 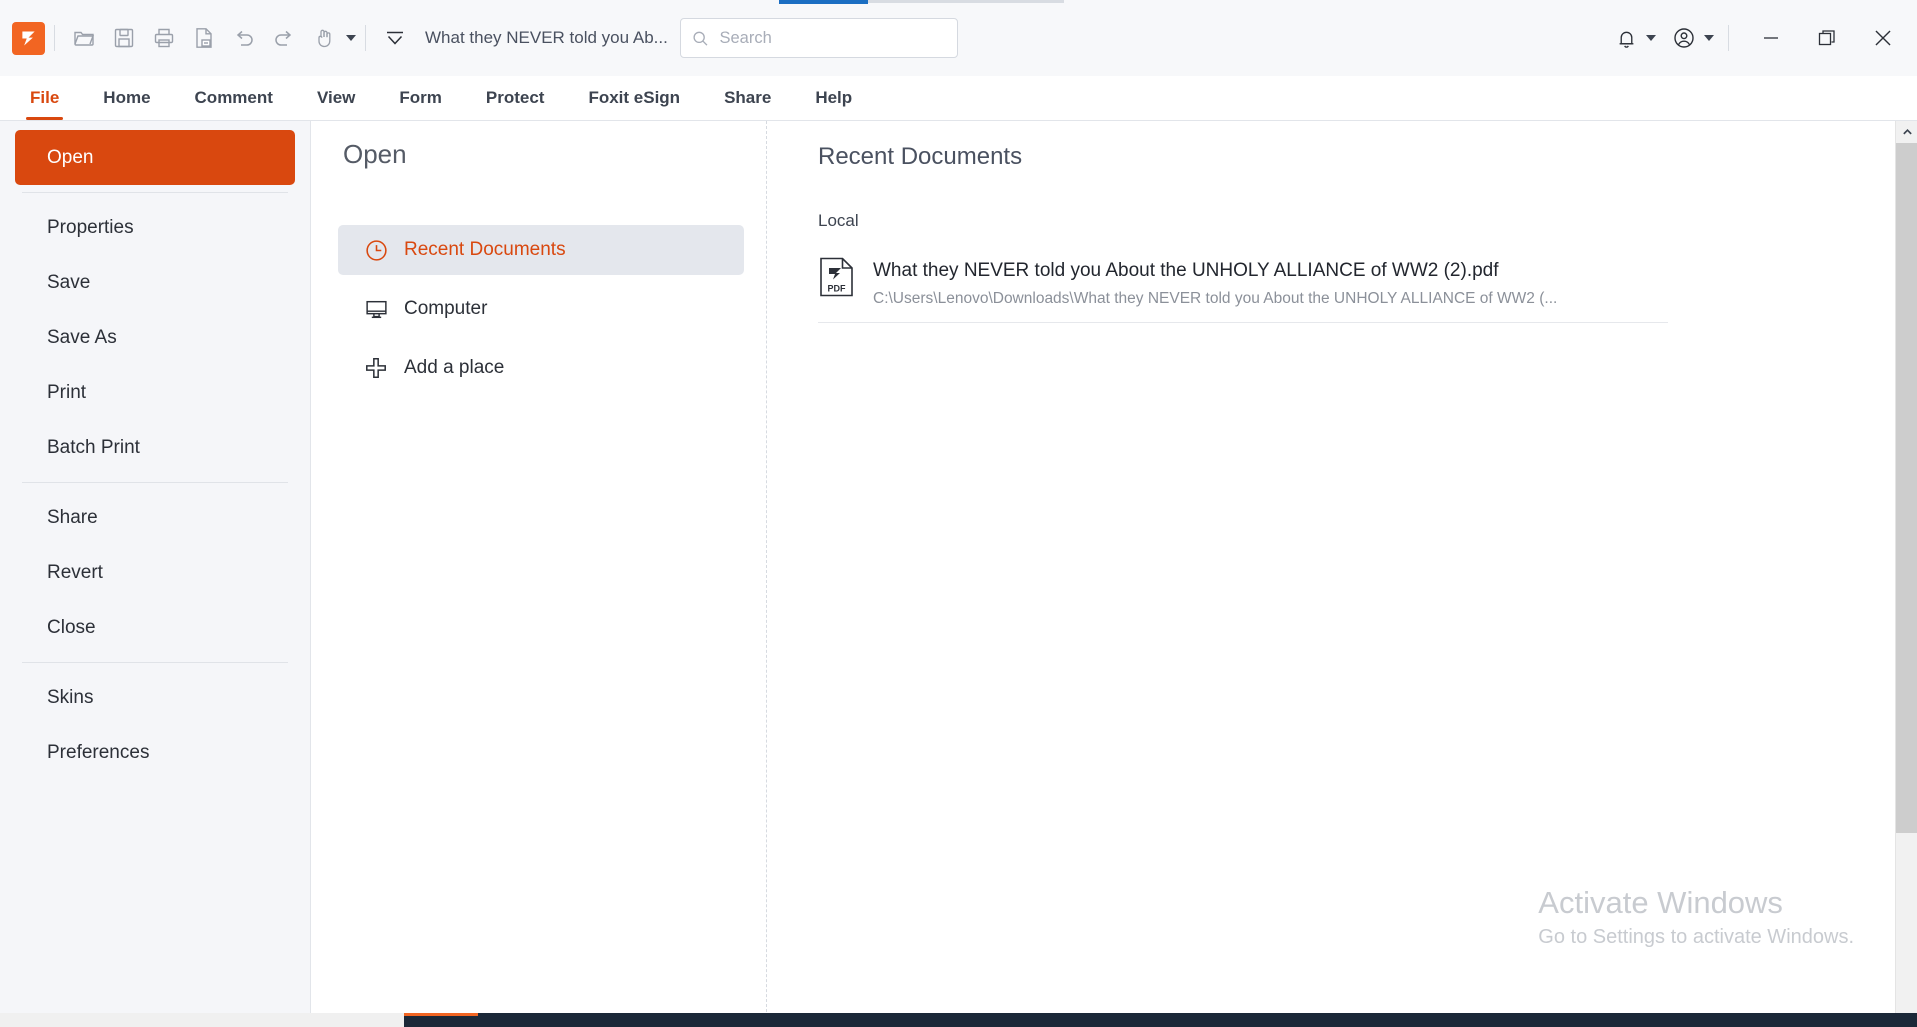 I want to click on open-item-computer: Computer, so click(x=541, y=309).